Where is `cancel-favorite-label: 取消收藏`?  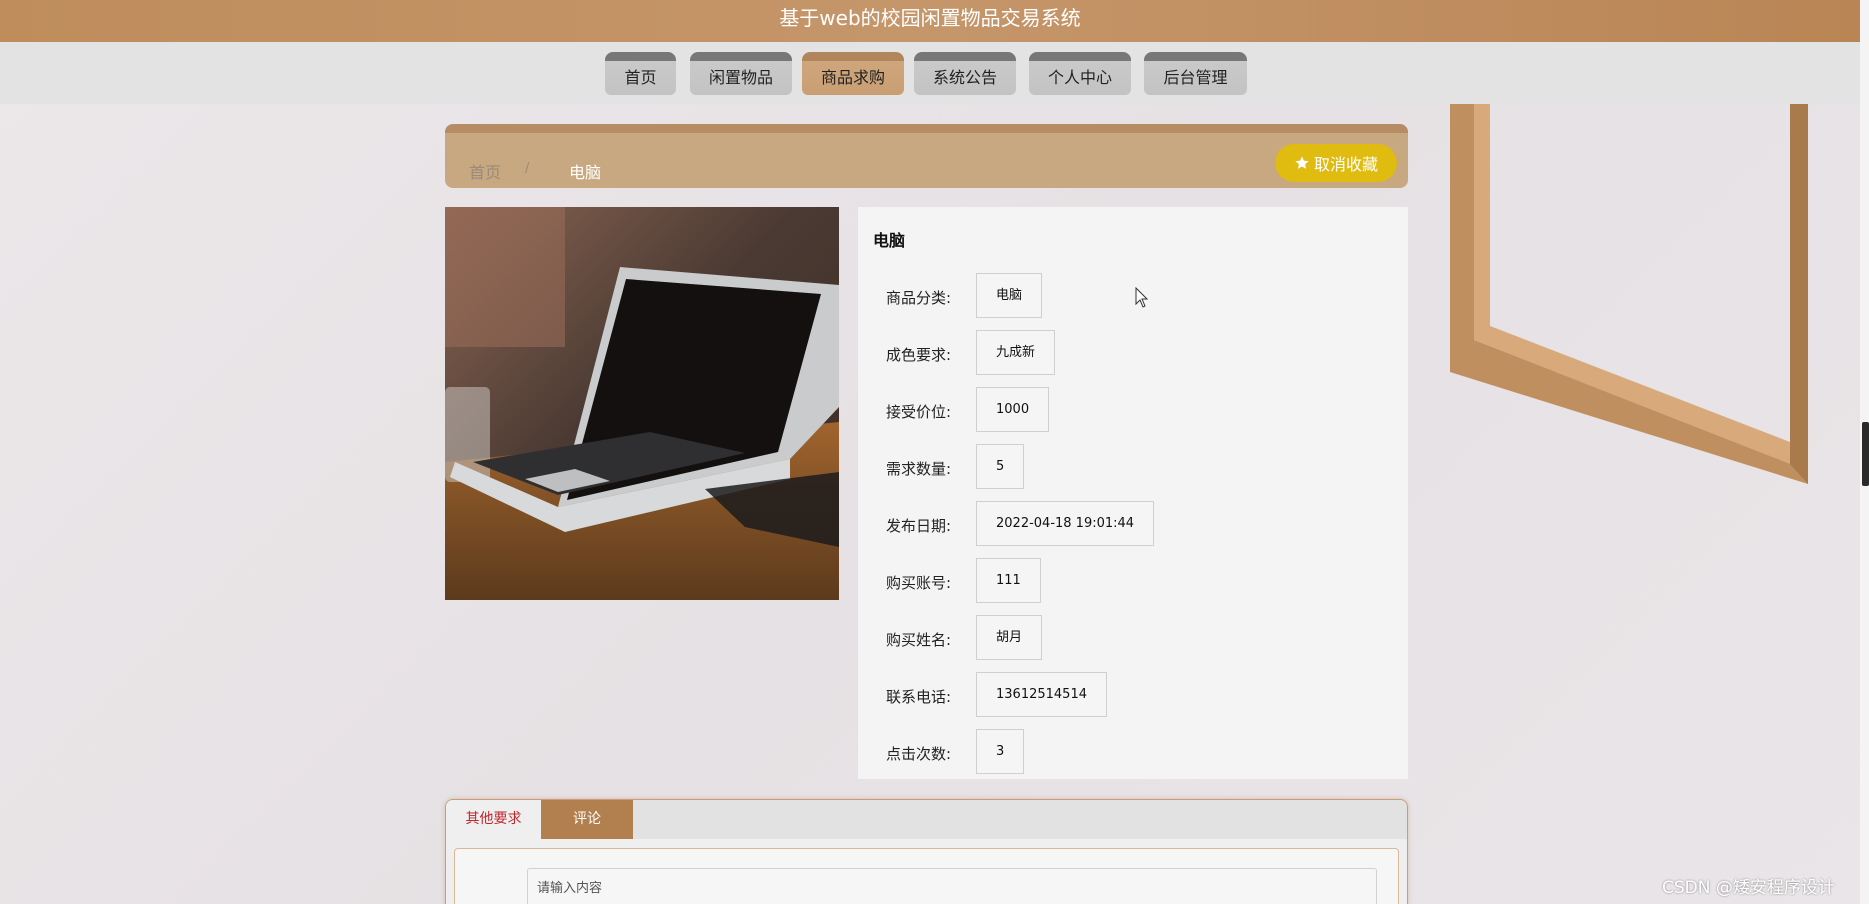 cancel-favorite-label: 取消收藏 is located at coordinates (1345, 164).